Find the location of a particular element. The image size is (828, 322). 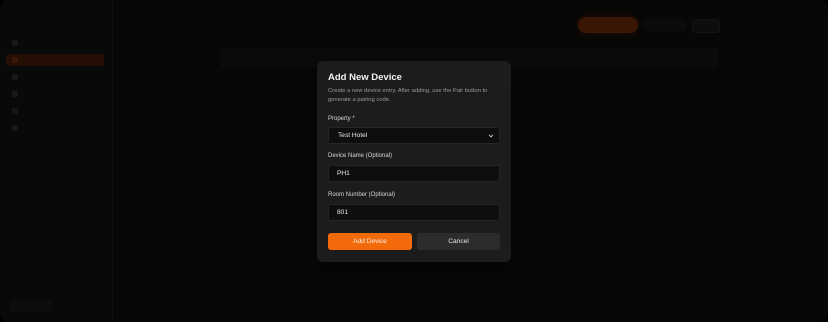

add-device-button: Add Device is located at coordinates (370, 241).